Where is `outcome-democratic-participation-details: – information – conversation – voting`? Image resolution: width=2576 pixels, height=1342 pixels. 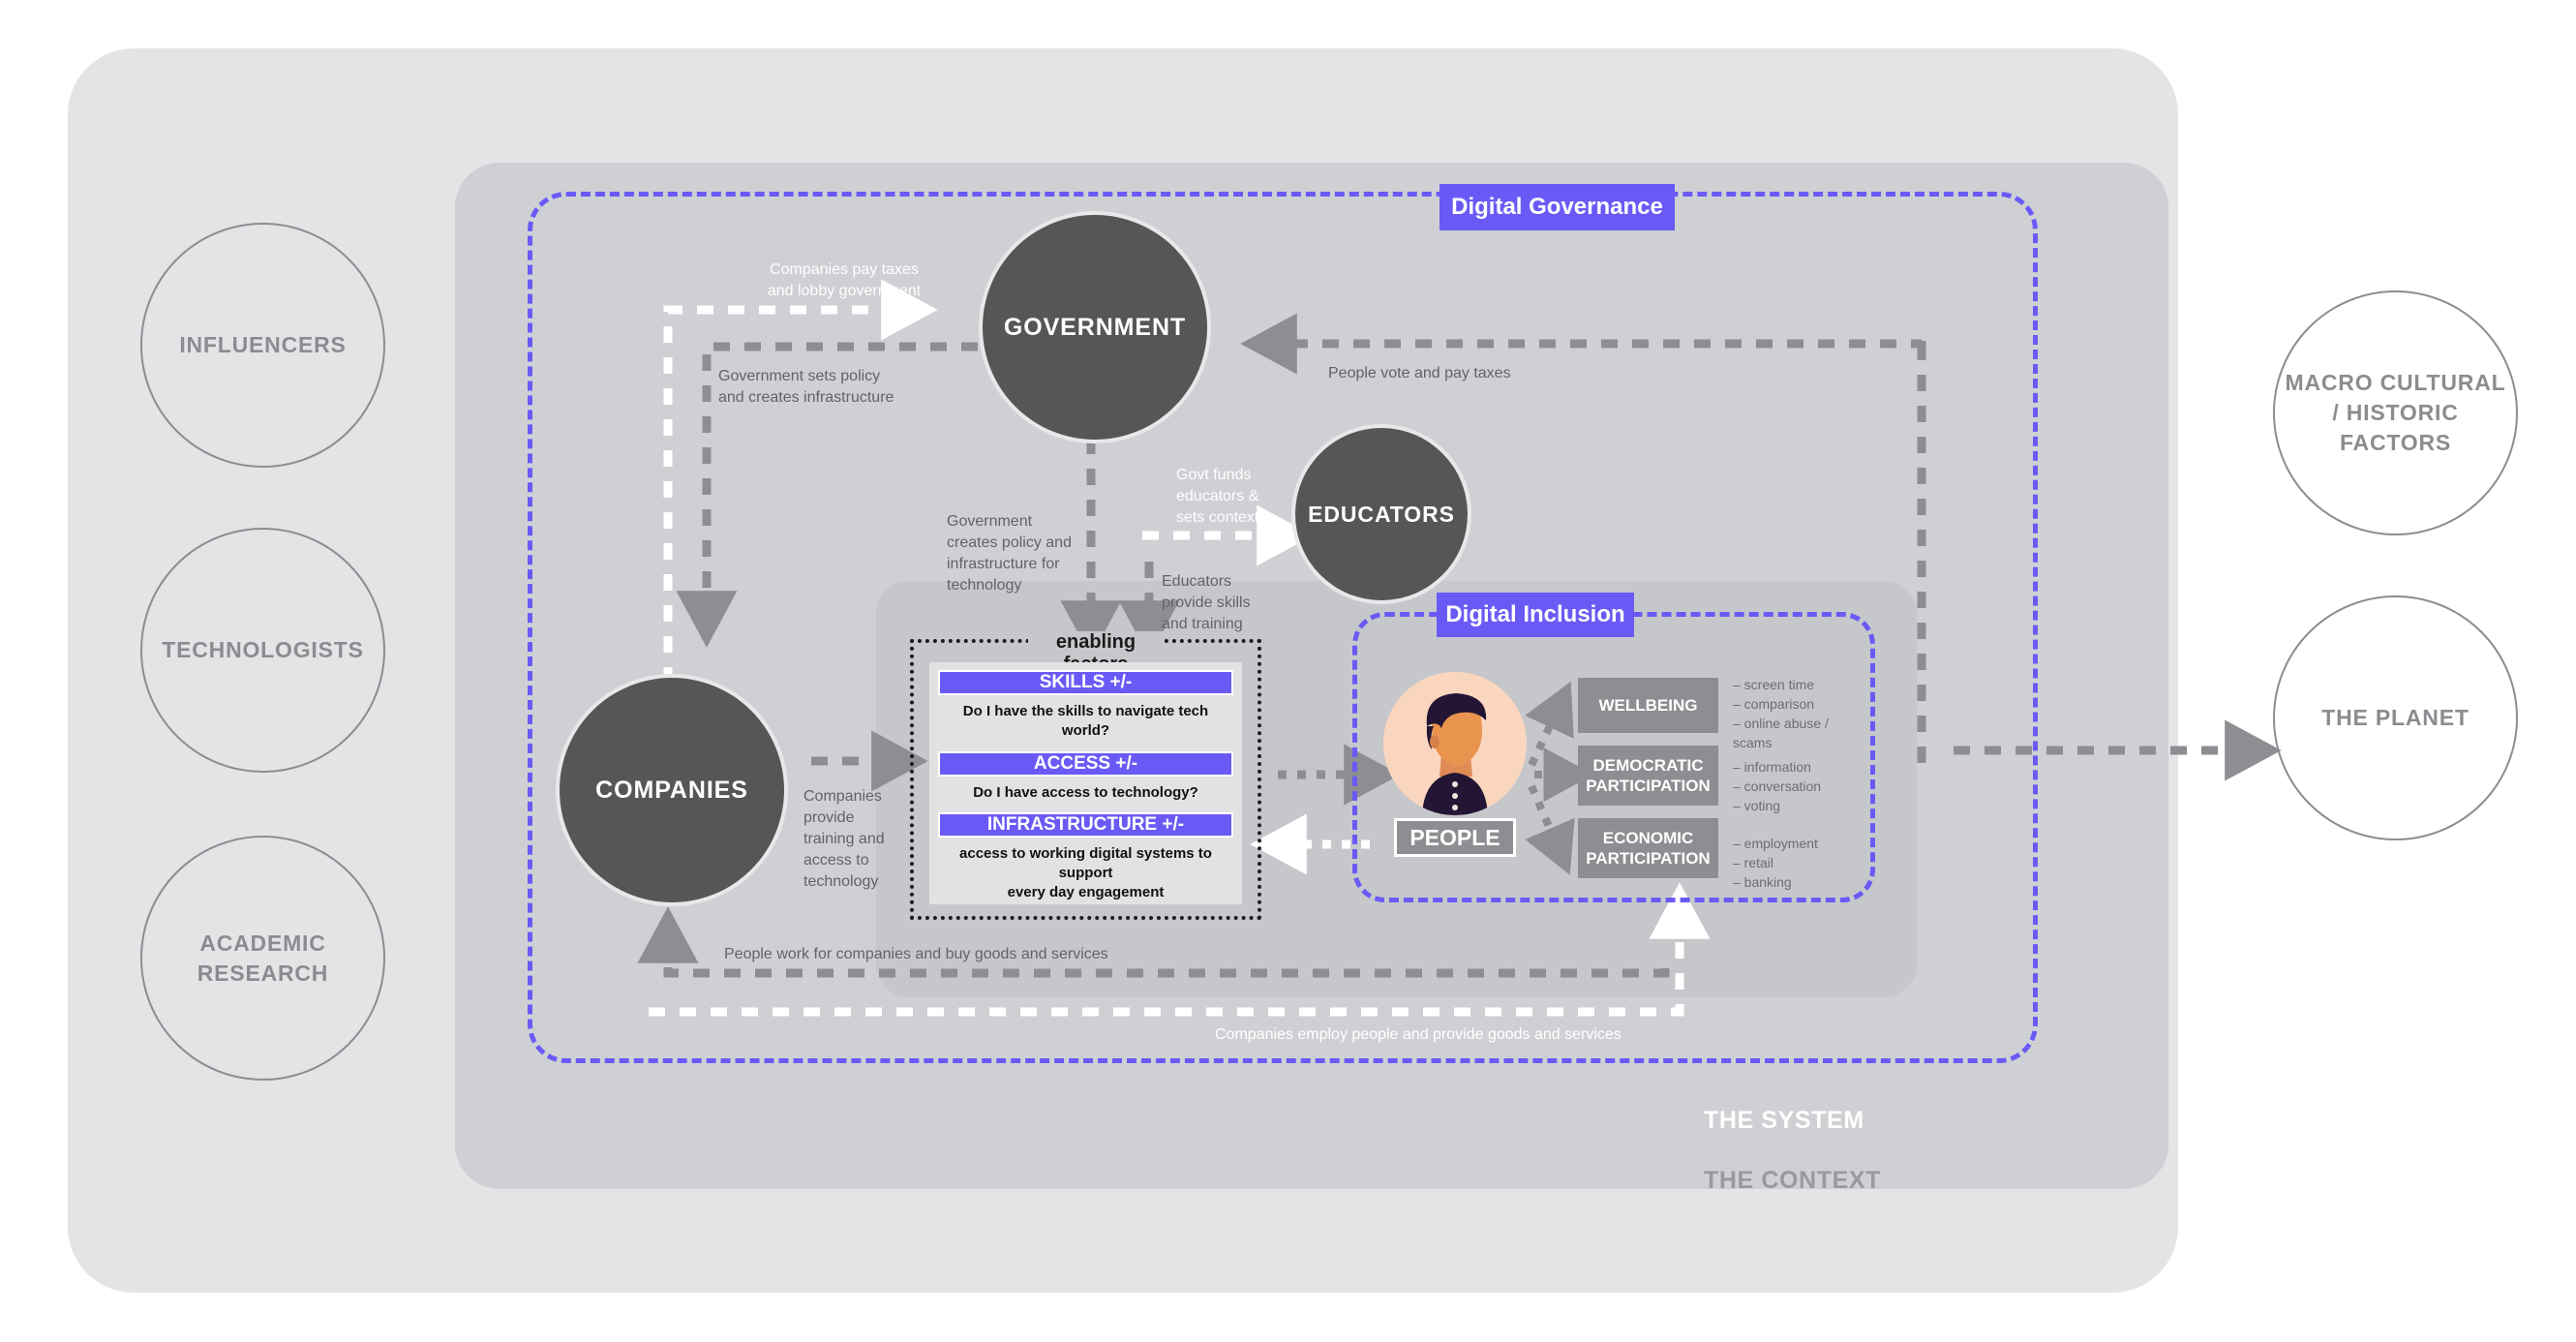 outcome-democratic-participation-details: – information – conversation – voting is located at coordinates (1777, 786).